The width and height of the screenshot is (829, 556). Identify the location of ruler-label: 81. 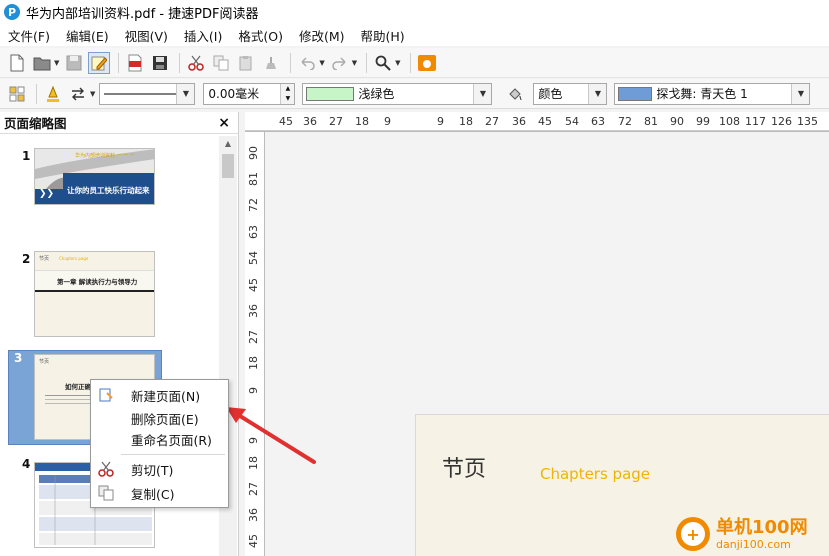
(651, 121).